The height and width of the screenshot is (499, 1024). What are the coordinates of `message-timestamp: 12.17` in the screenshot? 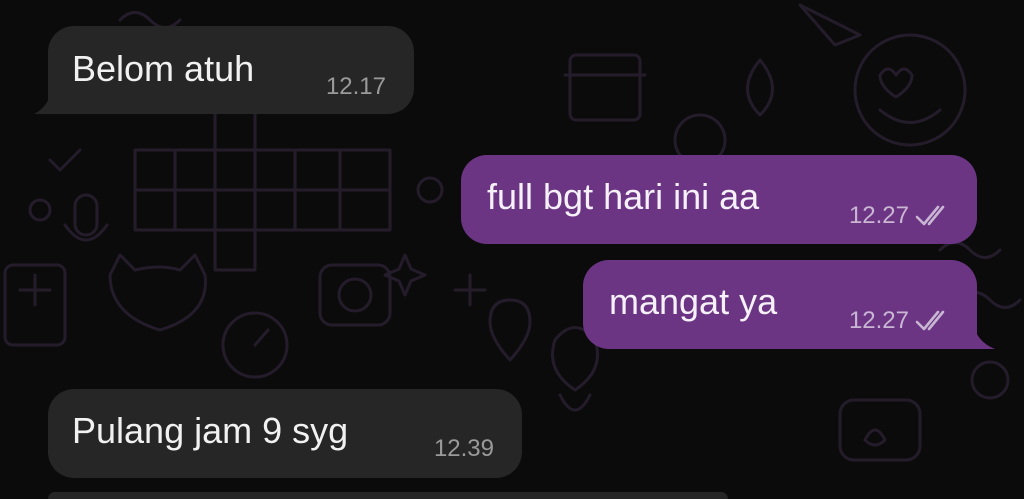 It's located at (356, 87).